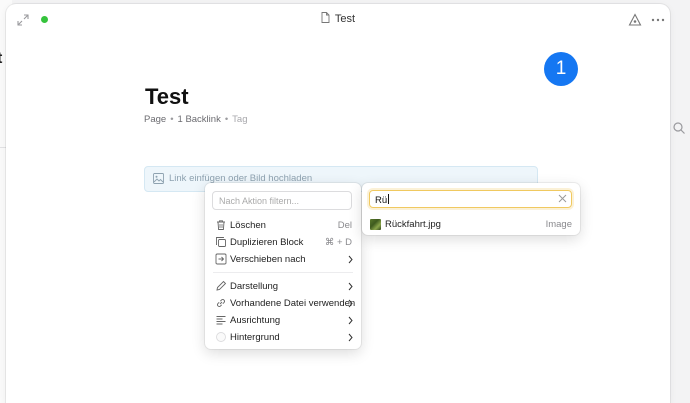  What do you see at coordinates (248, 225) in the screenshot?
I see `menu-item-label: Löschen` at bounding box center [248, 225].